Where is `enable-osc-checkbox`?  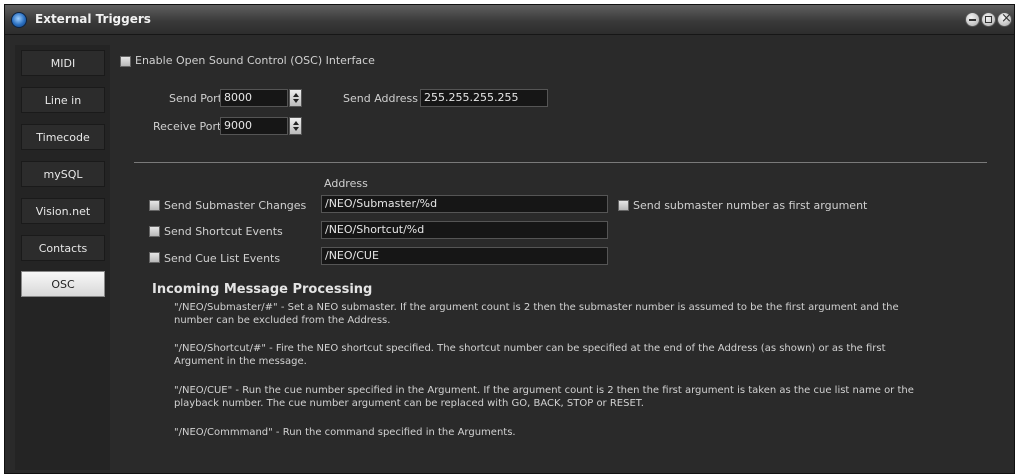 enable-osc-checkbox is located at coordinates (125, 61).